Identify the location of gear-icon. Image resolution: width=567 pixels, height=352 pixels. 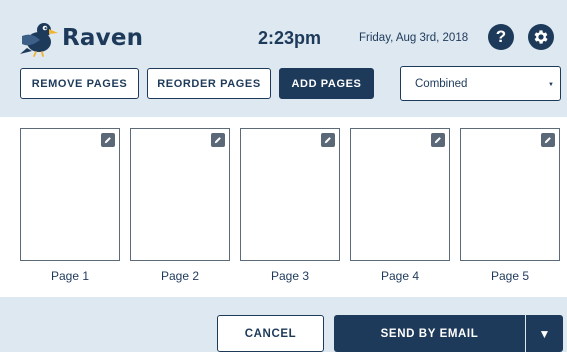
(541, 37).